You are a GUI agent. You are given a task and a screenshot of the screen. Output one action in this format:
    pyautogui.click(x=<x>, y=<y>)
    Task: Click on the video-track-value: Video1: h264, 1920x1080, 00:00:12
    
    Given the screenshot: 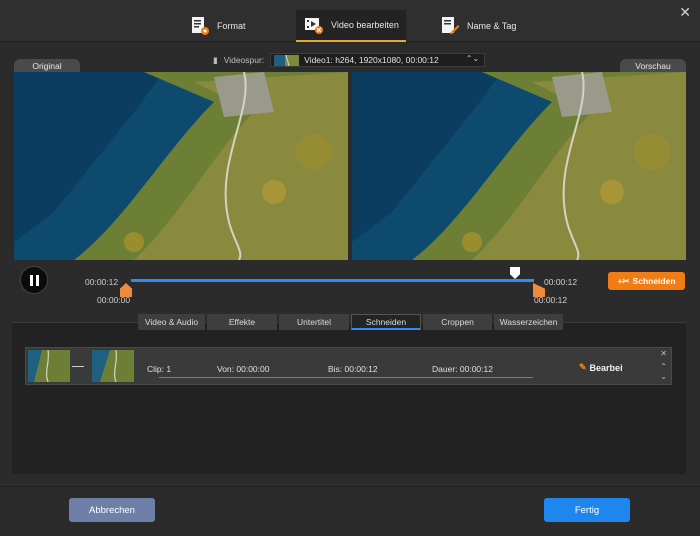 What is the action you would take?
    pyautogui.click(x=371, y=60)
    